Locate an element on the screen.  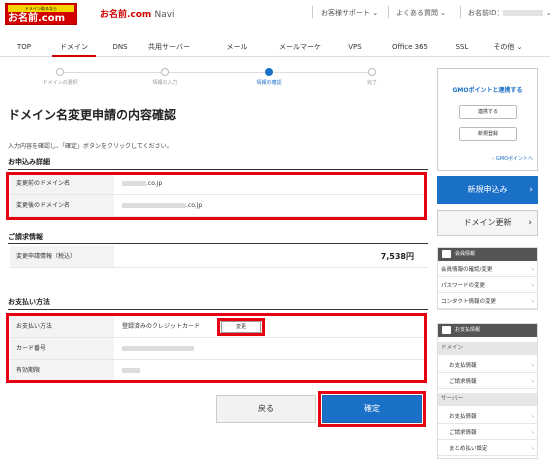
gmo-point-link: › GMOポイントへ is located at coordinates (512, 158).